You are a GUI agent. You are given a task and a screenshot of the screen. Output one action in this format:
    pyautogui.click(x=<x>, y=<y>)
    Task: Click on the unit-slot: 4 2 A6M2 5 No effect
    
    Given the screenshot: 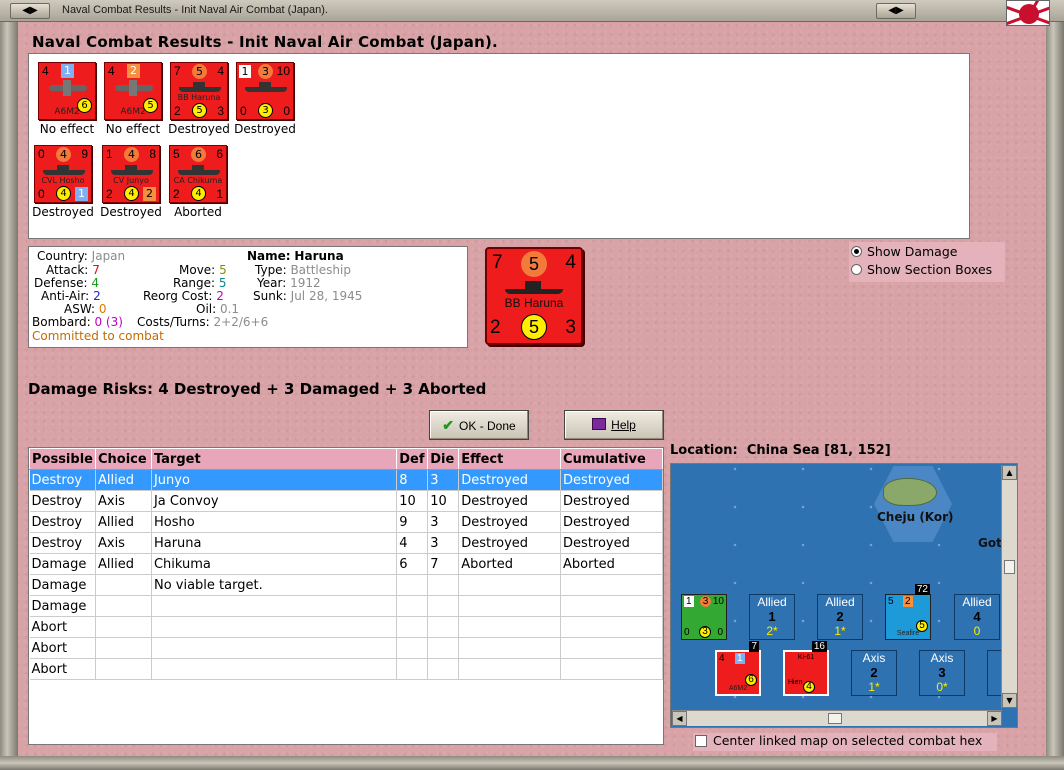 What is the action you would take?
    pyautogui.click(x=133, y=99)
    